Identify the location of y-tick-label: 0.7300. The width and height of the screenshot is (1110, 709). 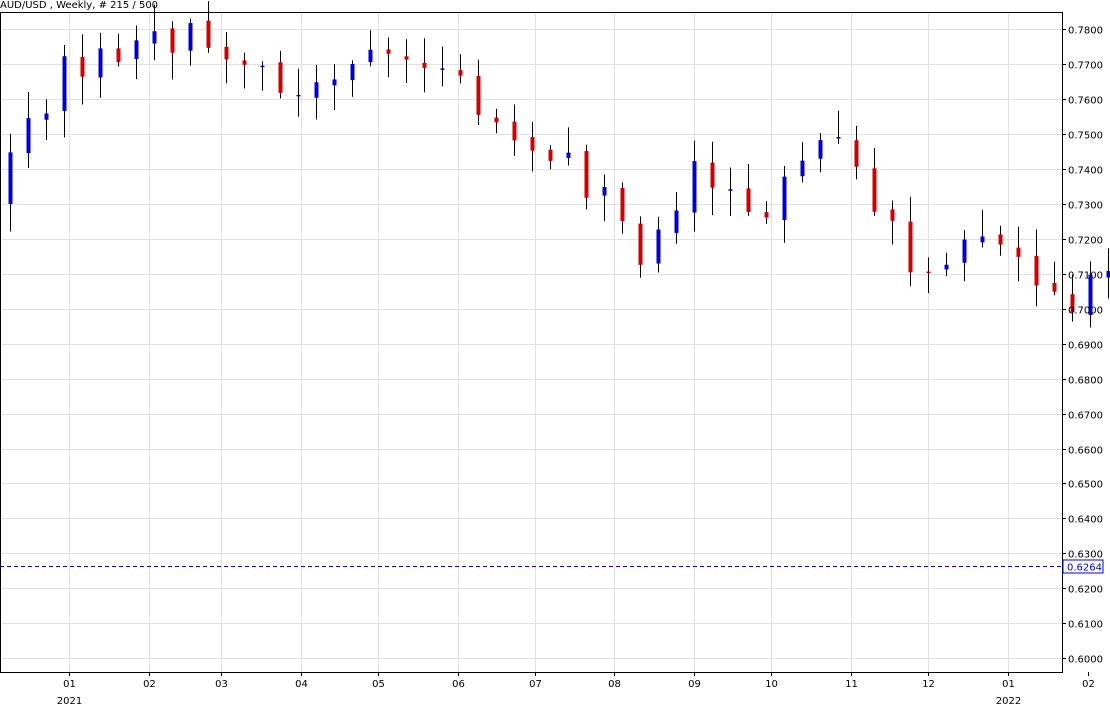
(1085, 206).